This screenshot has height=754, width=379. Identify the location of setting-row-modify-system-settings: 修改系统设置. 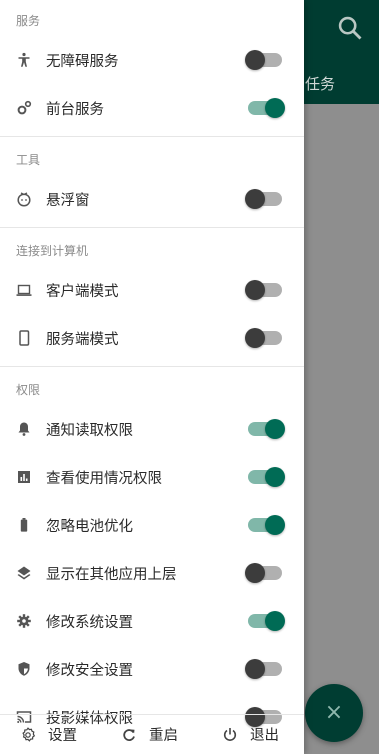
(152, 621).